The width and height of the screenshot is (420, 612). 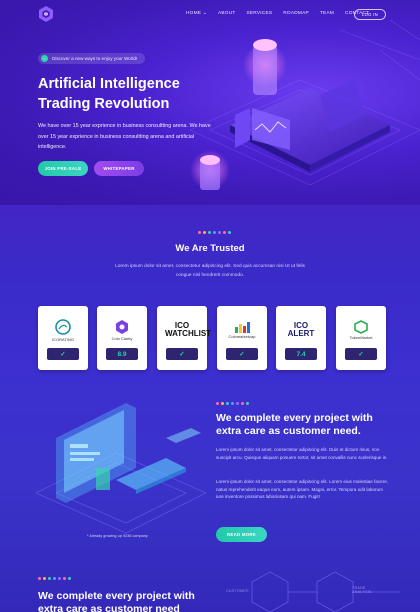 What do you see at coordinates (104, 104) in the screenshot?
I see `hero-title-line2: Trading Revolution` at bounding box center [104, 104].